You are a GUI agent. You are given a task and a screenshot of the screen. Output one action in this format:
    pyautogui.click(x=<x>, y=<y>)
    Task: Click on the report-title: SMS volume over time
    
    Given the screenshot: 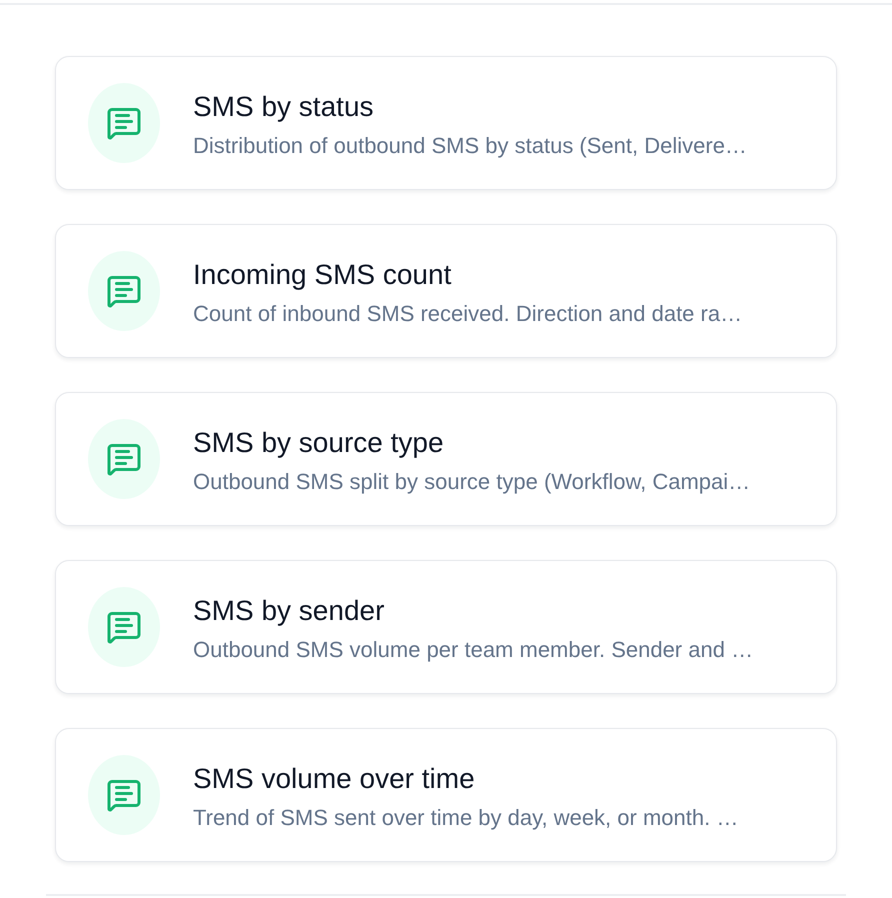 What is the action you would take?
    pyautogui.click(x=334, y=778)
    